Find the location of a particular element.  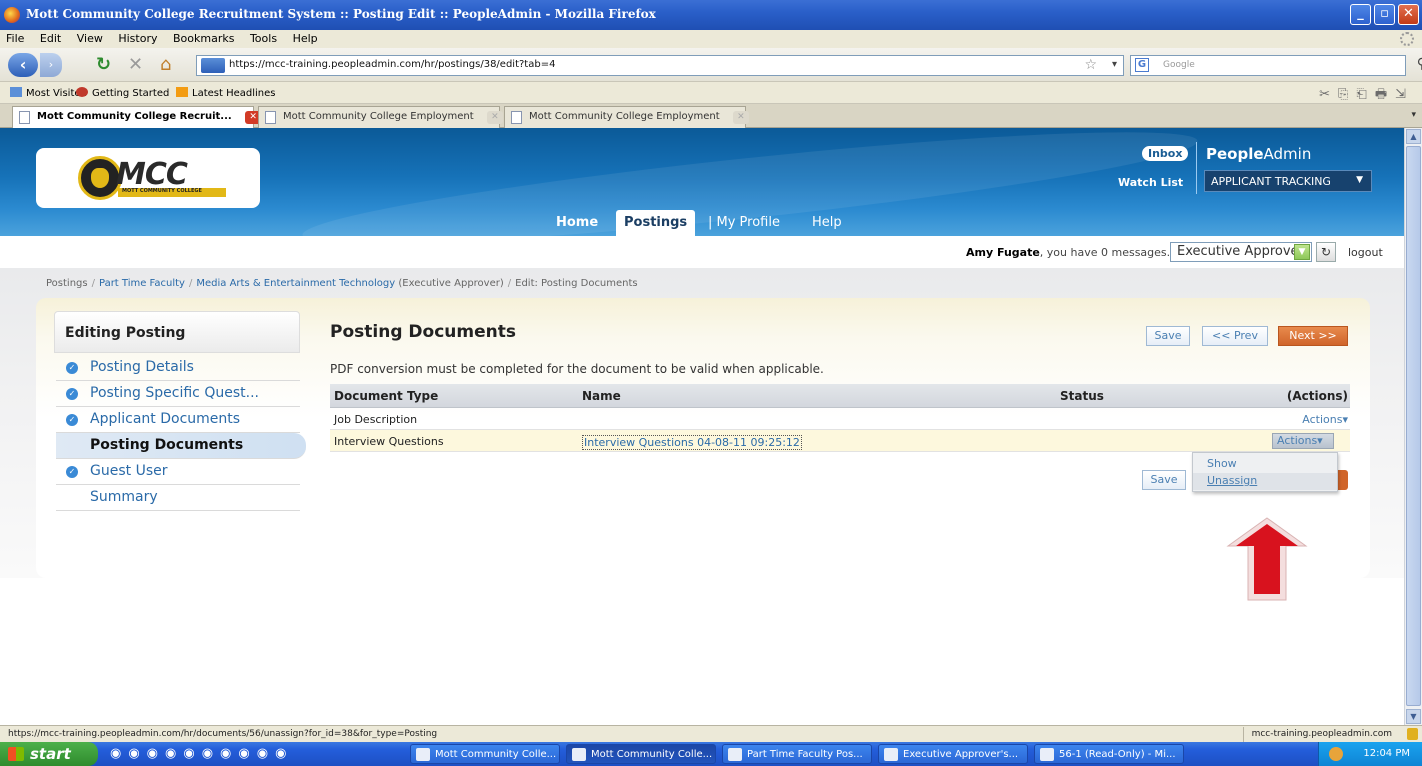

start-label: start is located at coordinates (50, 754).